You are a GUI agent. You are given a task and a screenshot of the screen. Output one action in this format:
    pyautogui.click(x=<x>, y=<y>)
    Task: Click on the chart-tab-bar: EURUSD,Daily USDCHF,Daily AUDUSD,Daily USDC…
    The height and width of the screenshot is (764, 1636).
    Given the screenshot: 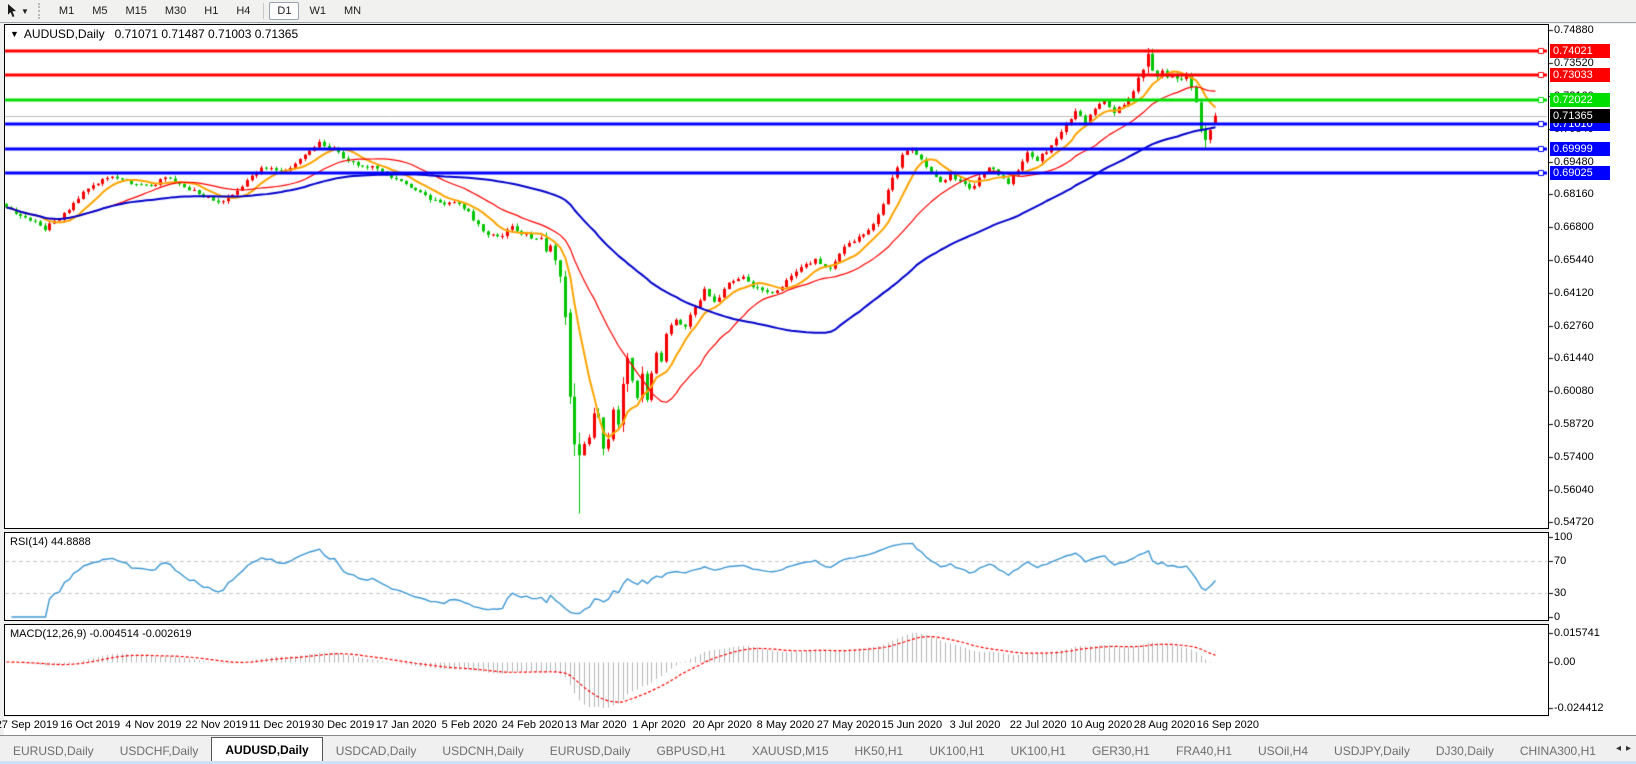 What is the action you would take?
    pyautogui.click(x=818, y=748)
    